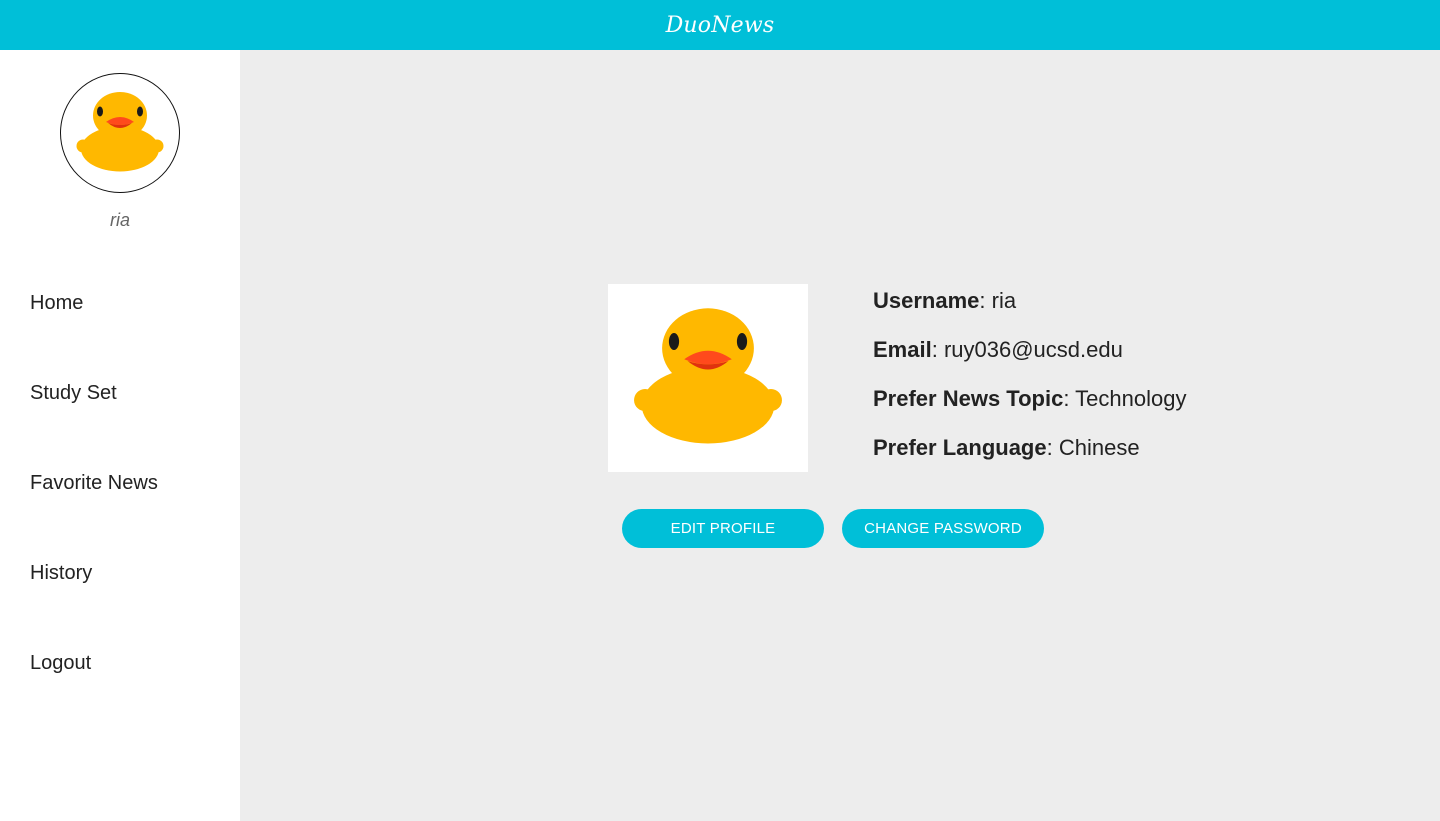  What do you see at coordinates (1004, 300) in the screenshot?
I see `username-value: ria` at bounding box center [1004, 300].